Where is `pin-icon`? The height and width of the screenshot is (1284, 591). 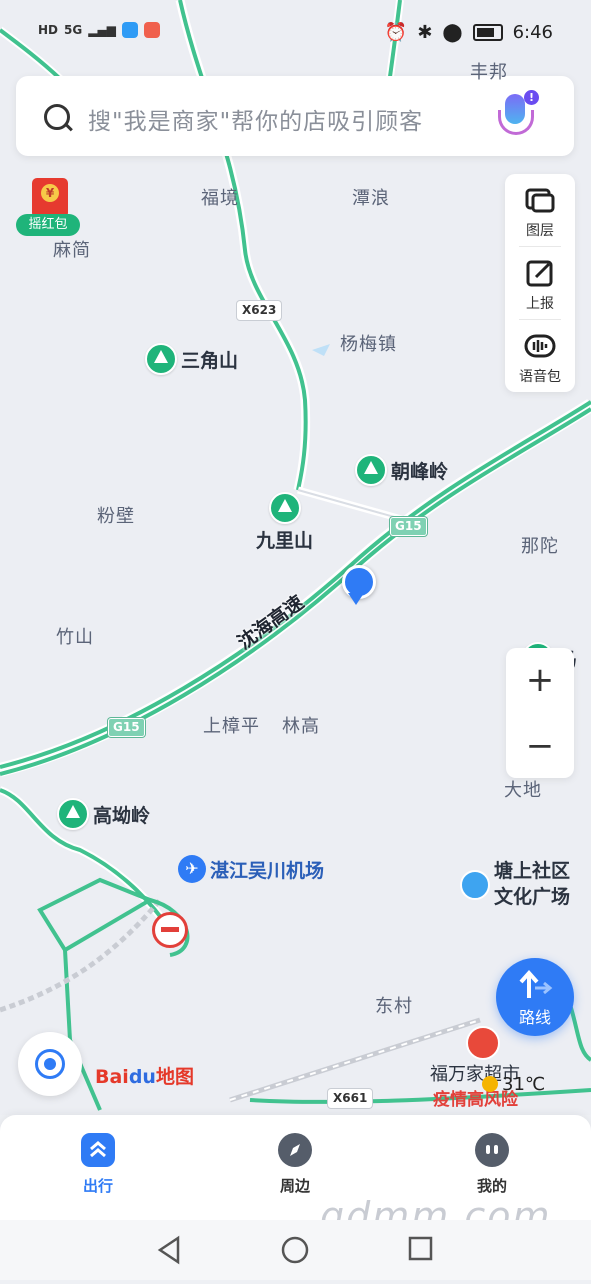 pin-icon is located at coordinates (475, 885).